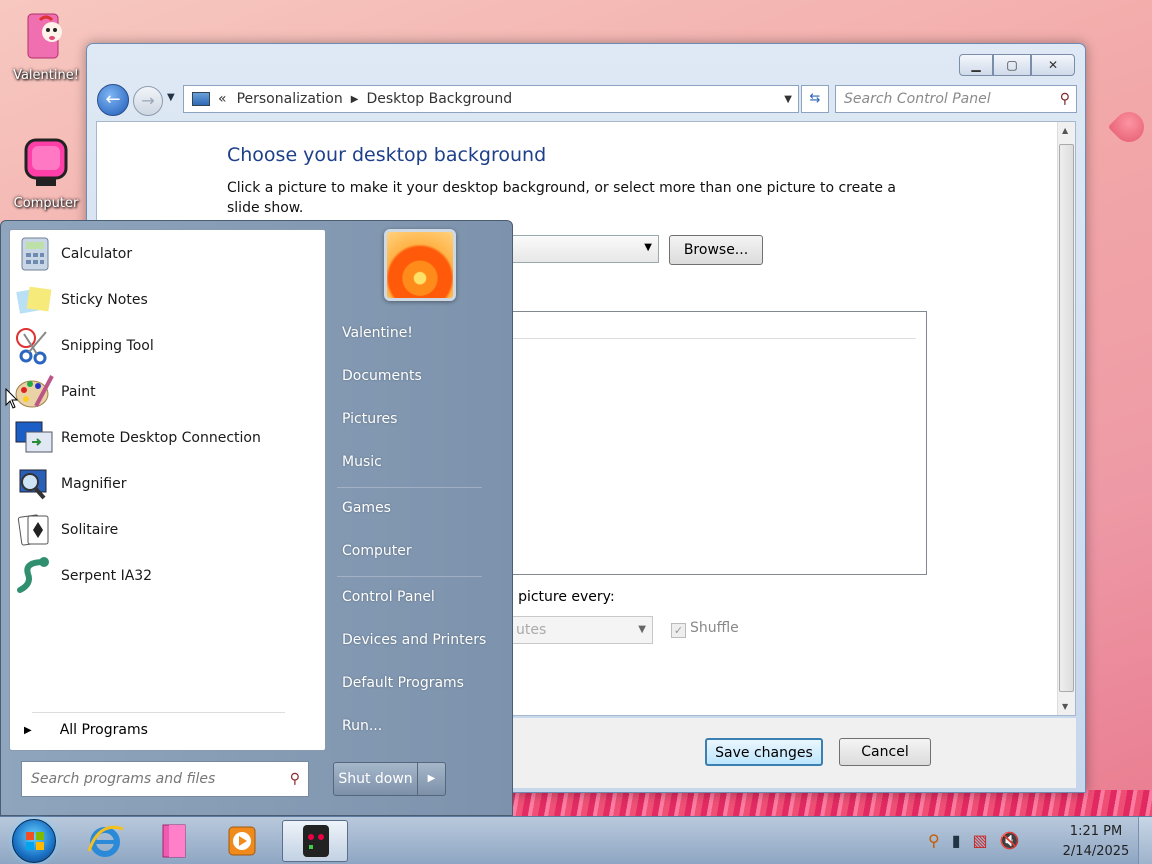 This screenshot has width=1152, height=864. I want to click on media-player-icon, so click(242, 841).